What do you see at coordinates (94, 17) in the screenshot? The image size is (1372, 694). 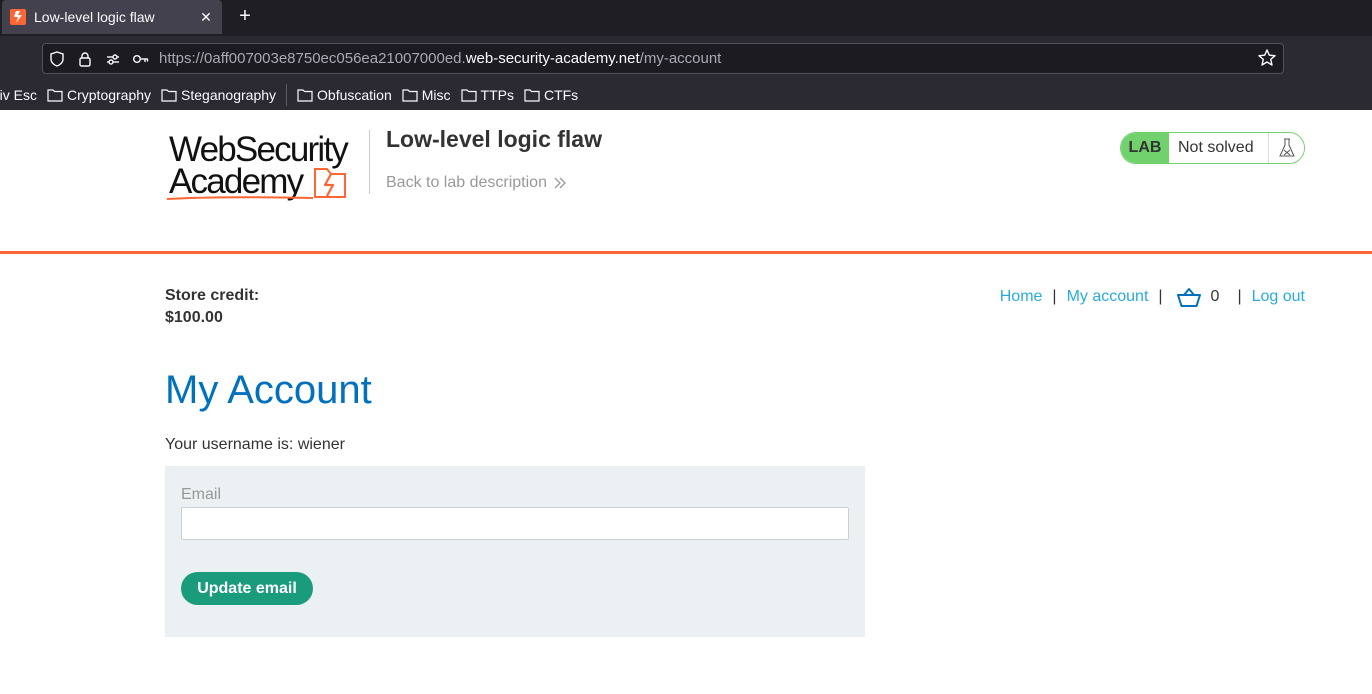 I see `tab-title: Low-level logic flaw` at bounding box center [94, 17].